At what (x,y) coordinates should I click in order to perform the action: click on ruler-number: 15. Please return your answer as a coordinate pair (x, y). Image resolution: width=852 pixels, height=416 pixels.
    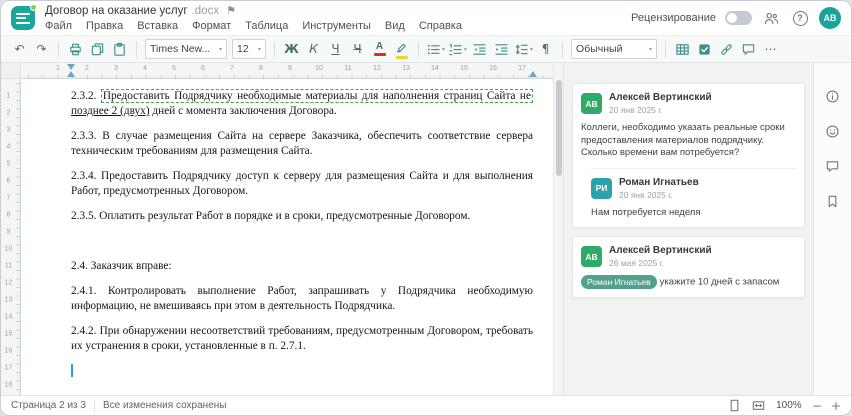
    Looking at the image, I should click on (8, 334).